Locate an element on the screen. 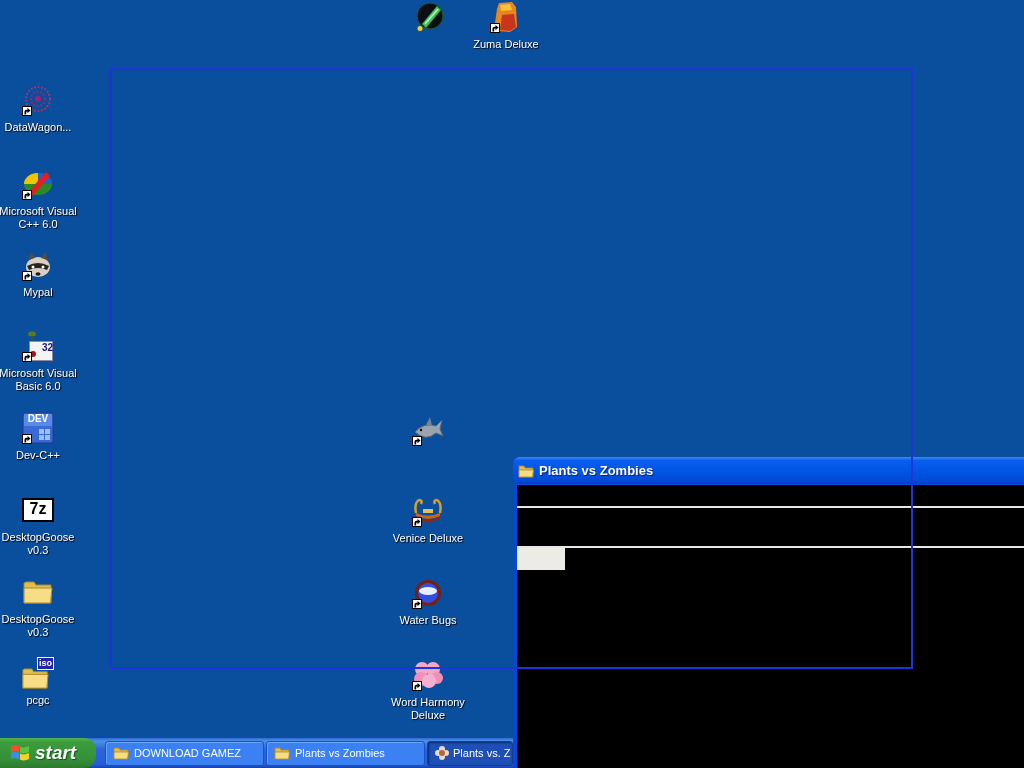 Image resolution: width=1024 pixels, height=768 pixels. ring-icon is located at coordinates (428, 593).